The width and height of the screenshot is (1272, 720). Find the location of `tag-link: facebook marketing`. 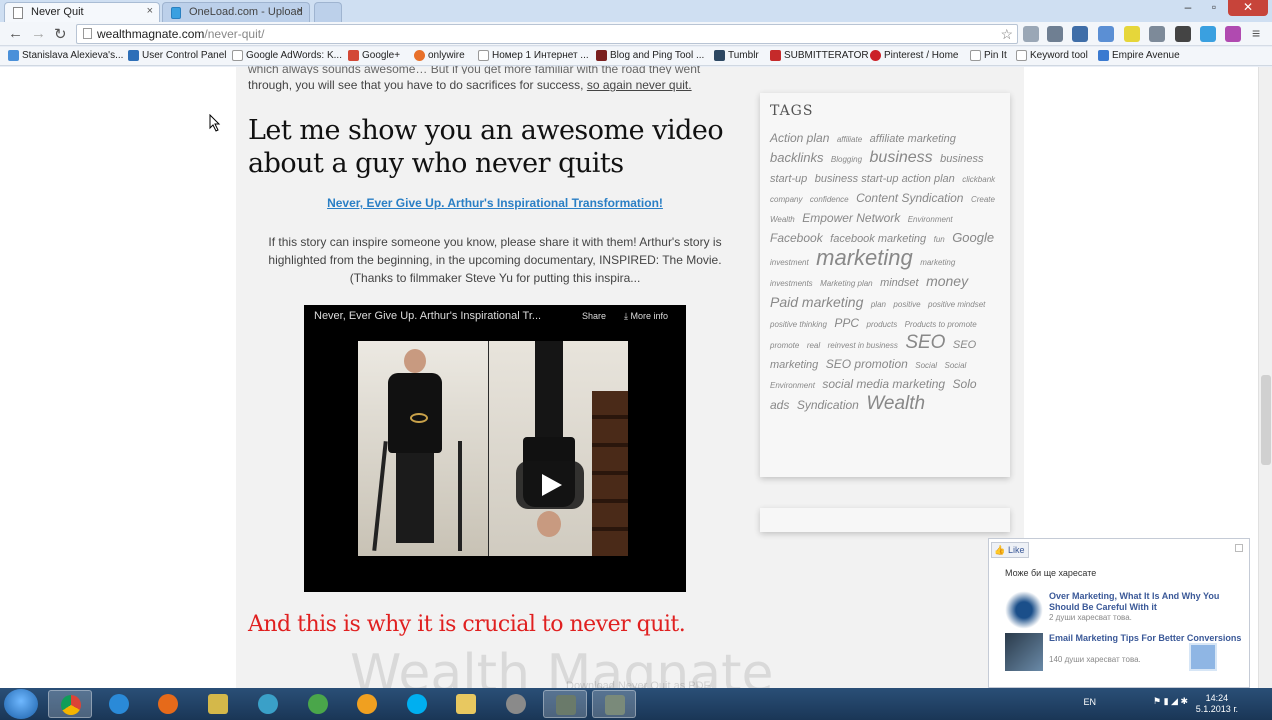

tag-link: facebook marketing is located at coordinates (878, 239).